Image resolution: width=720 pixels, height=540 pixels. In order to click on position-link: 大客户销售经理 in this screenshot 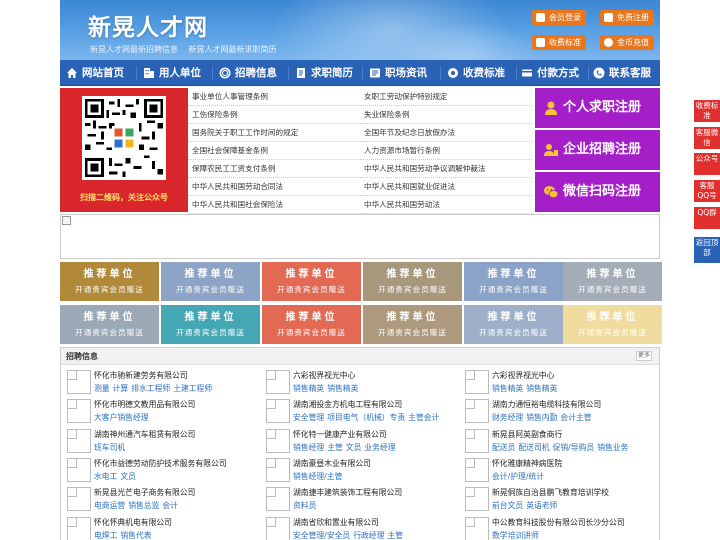, I will do `click(121, 417)`.